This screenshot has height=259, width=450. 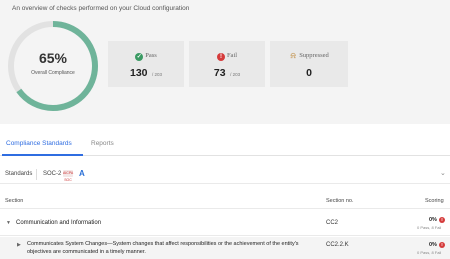 I want to click on standards-divider, so click(x=36, y=174).